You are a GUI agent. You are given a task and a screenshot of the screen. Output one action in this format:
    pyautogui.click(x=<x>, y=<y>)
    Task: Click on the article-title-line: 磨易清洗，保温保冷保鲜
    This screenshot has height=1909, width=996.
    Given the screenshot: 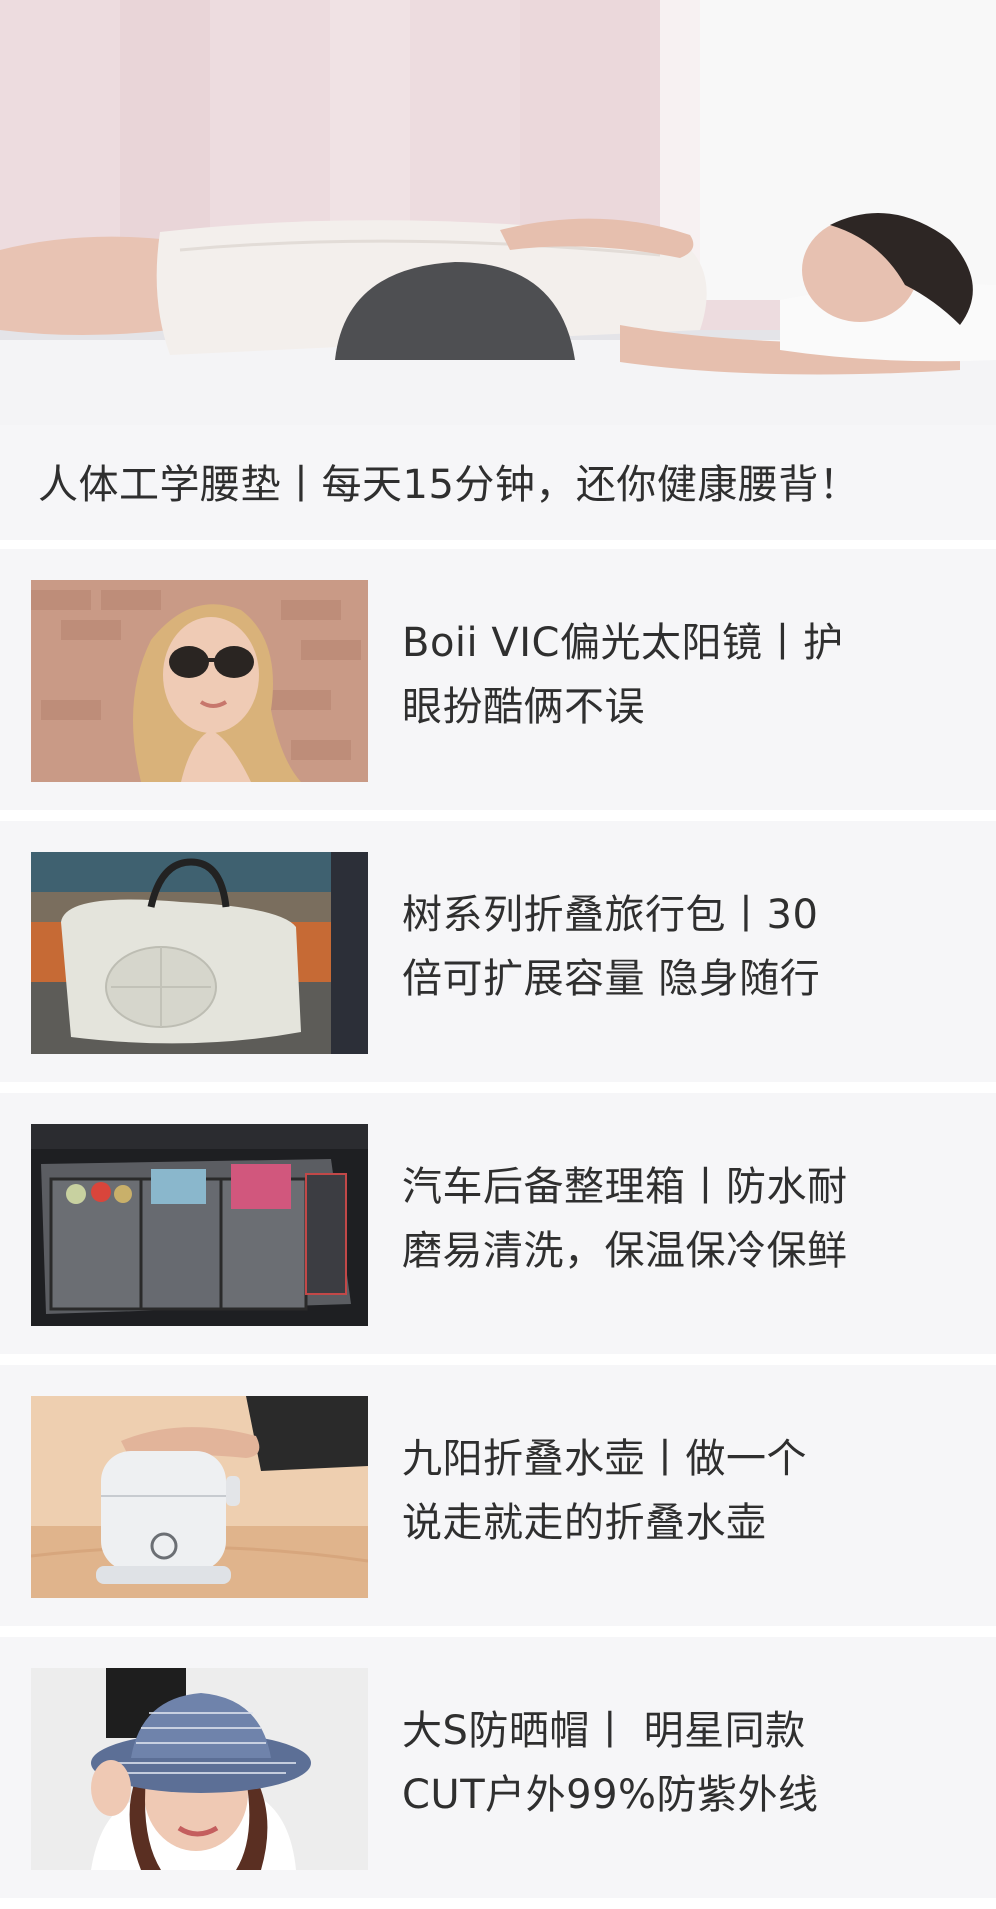 What is the action you would take?
    pyautogui.click(x=625, y=1251)
    